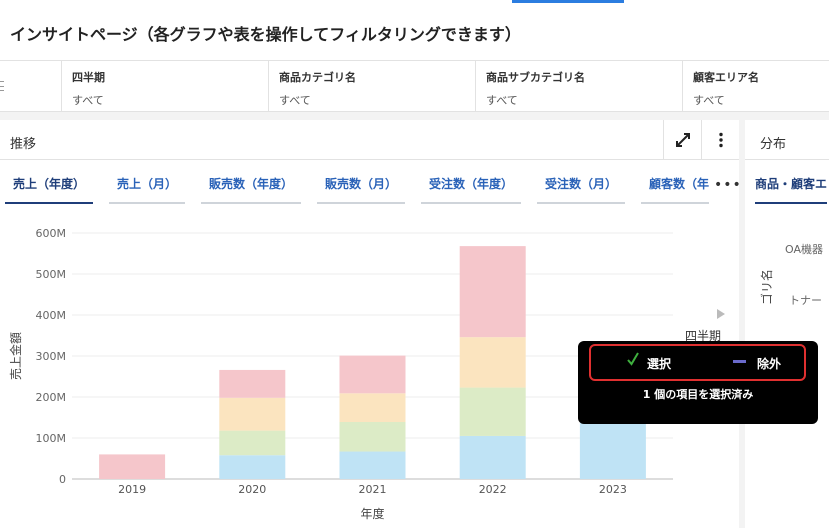  What do you see at coordinates (613, 489) in the screenshot?
I see `x-tick-label: 2023` at bounding box center [613, 489].